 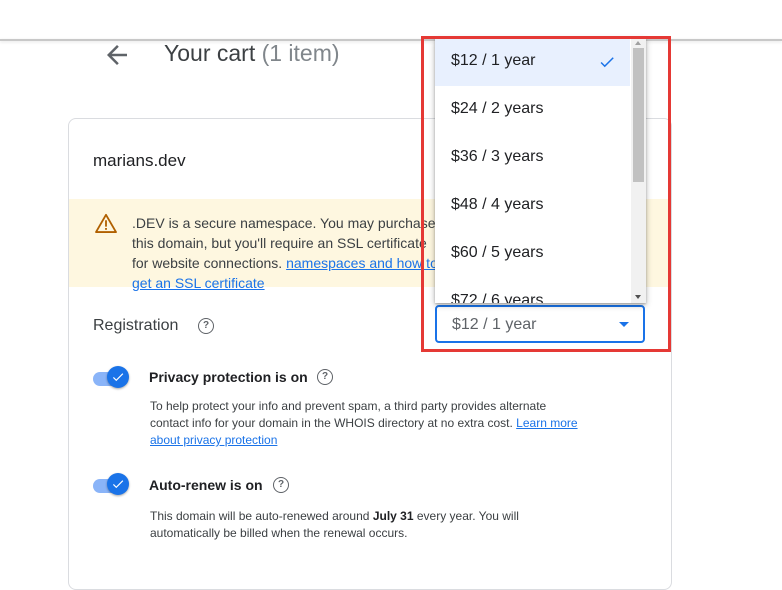 I want to click on period-option-label: $24 / 2 years, so click(x=497, y=108).